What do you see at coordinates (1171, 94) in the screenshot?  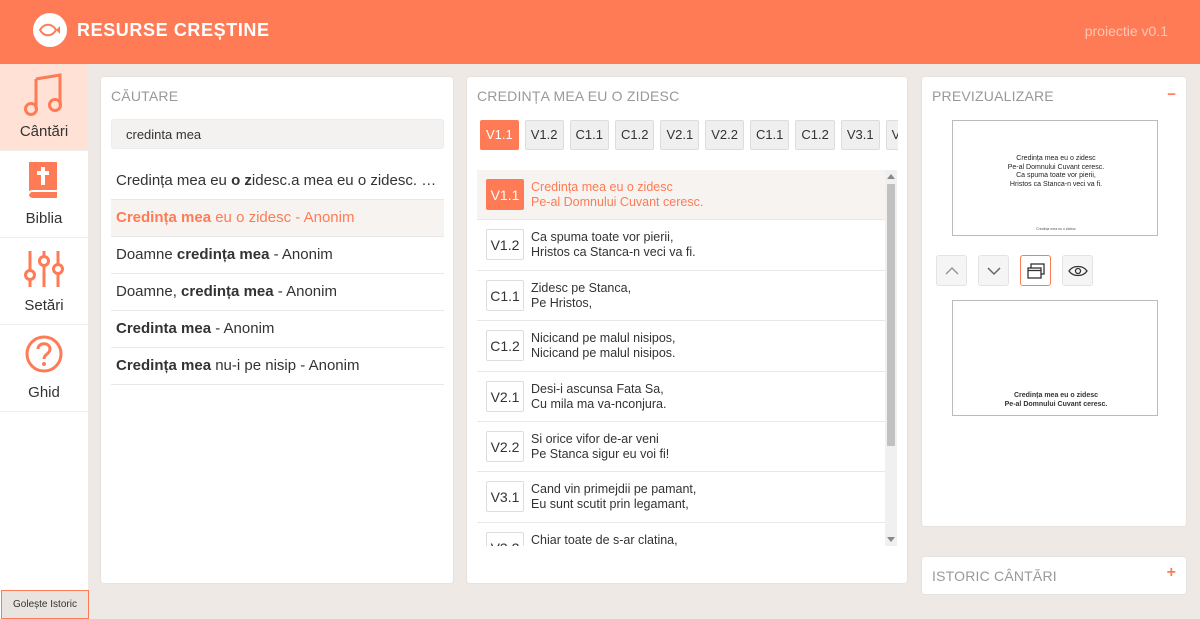 I see `collapse-preview-button: −` at bounding box center [1171, 94].